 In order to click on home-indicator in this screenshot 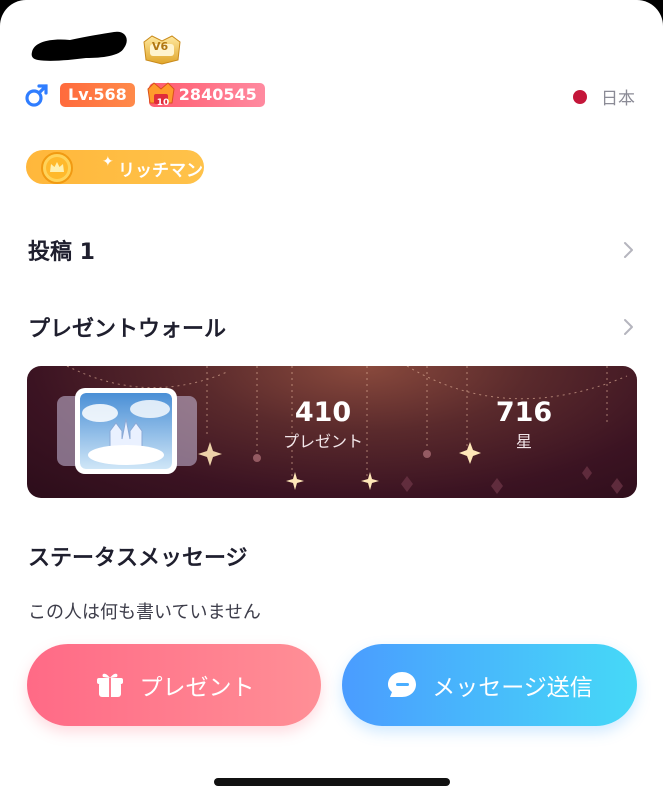, I will do `click(332, 782)`.